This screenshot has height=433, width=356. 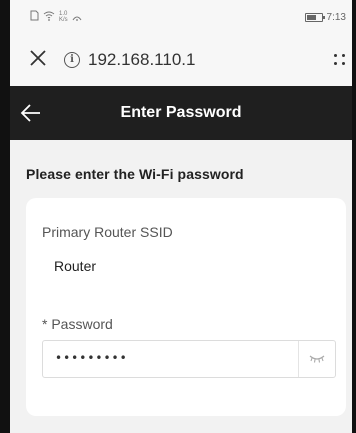 I want to click on close-icon, so click(x=38, y=60).